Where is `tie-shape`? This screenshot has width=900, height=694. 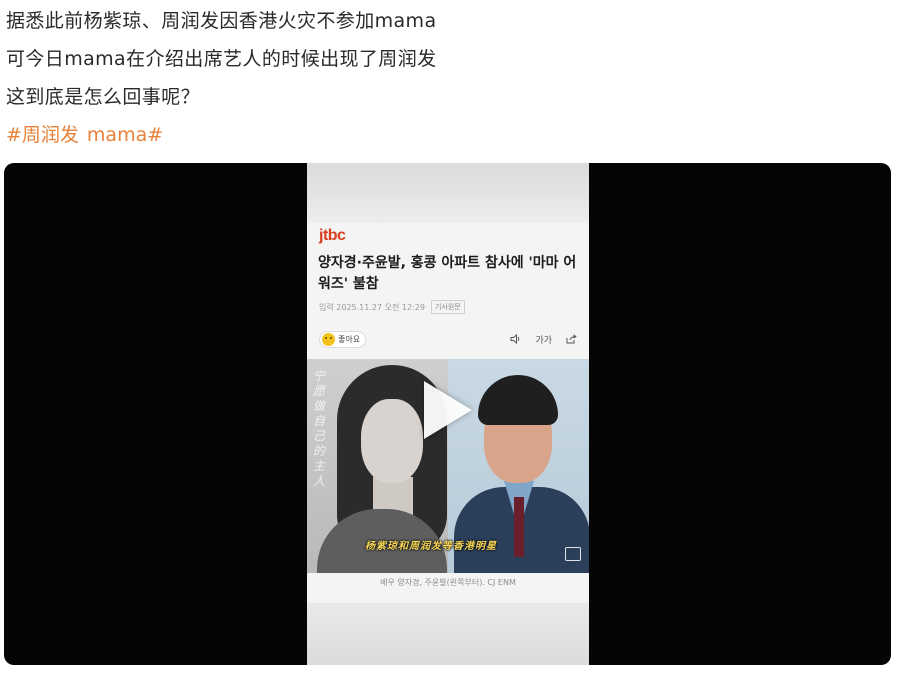 tie-shape is located at coordinates (519, 527).